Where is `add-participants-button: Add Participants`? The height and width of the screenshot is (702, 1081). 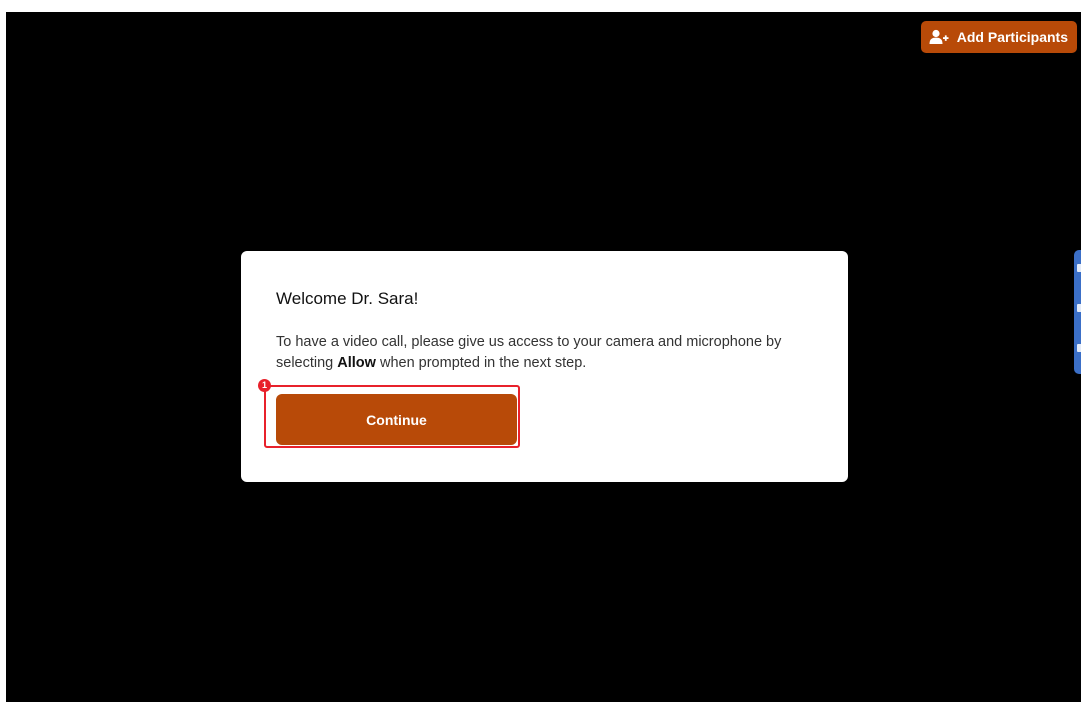 add-participants-button: Add Participants is located at coordinates (998, 37).